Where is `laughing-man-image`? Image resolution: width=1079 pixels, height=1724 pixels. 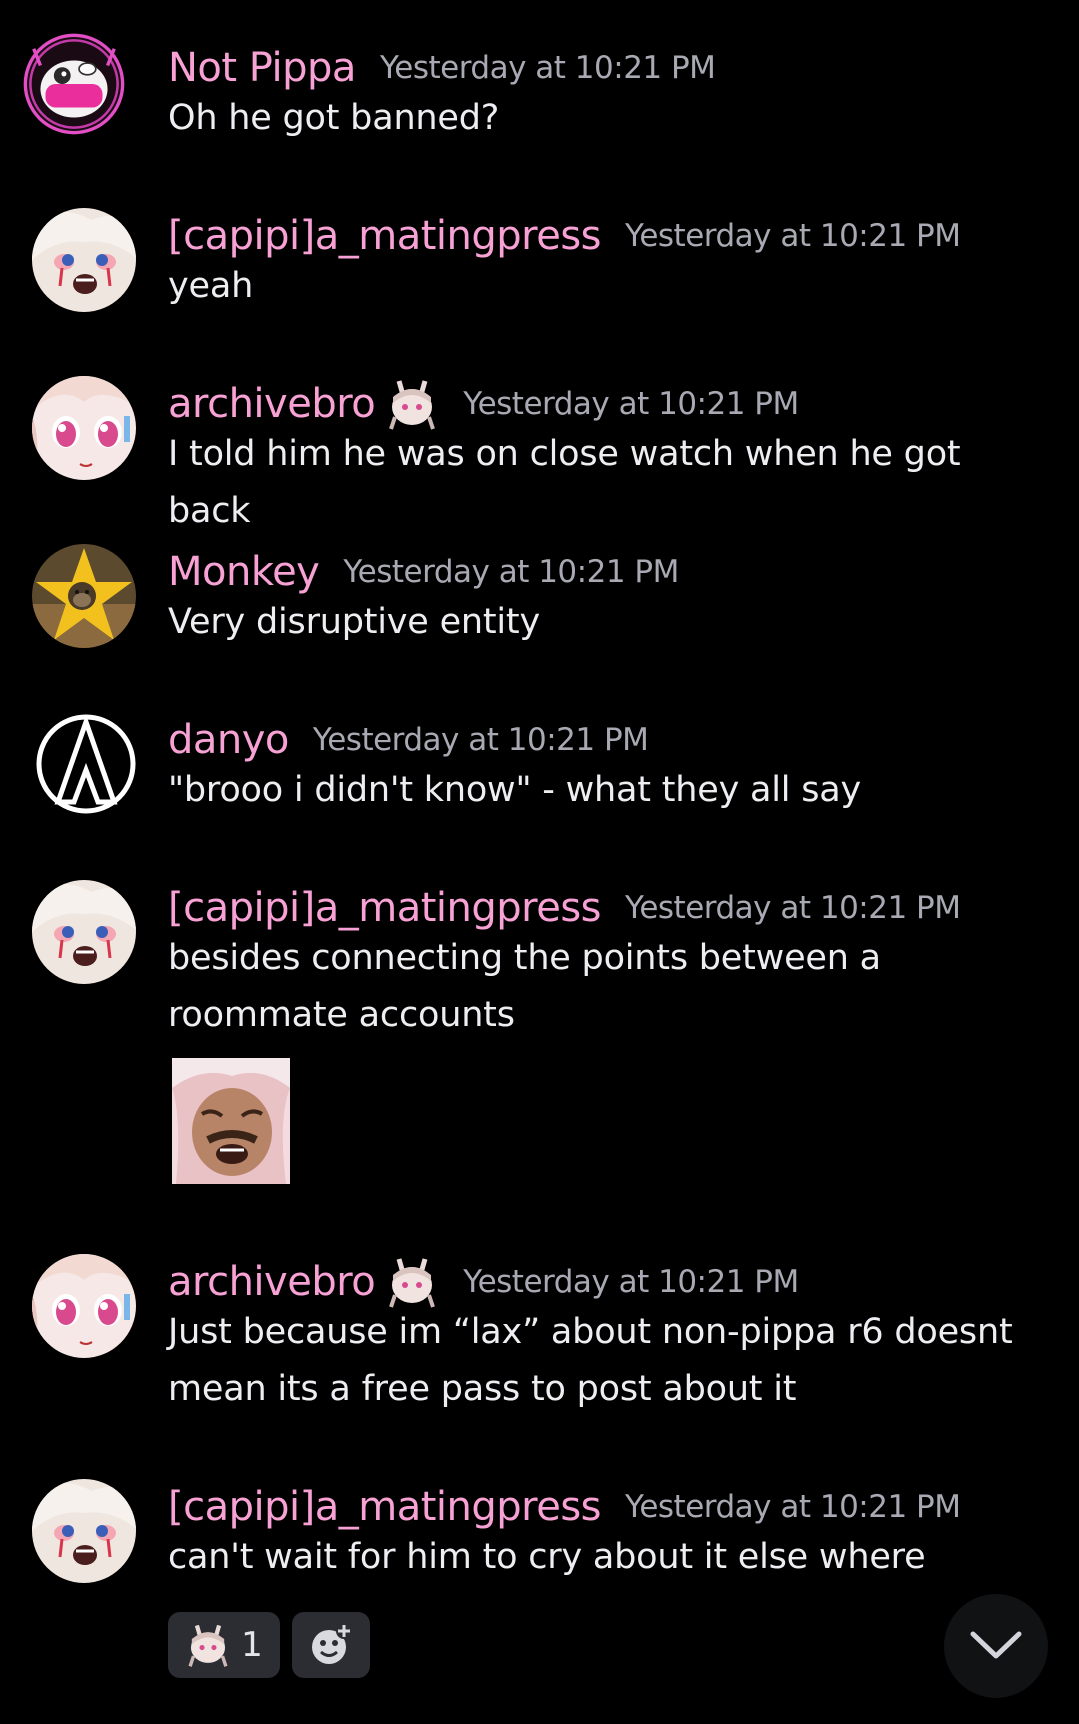
laughing-man-image is located at coordinates (231, 1121).